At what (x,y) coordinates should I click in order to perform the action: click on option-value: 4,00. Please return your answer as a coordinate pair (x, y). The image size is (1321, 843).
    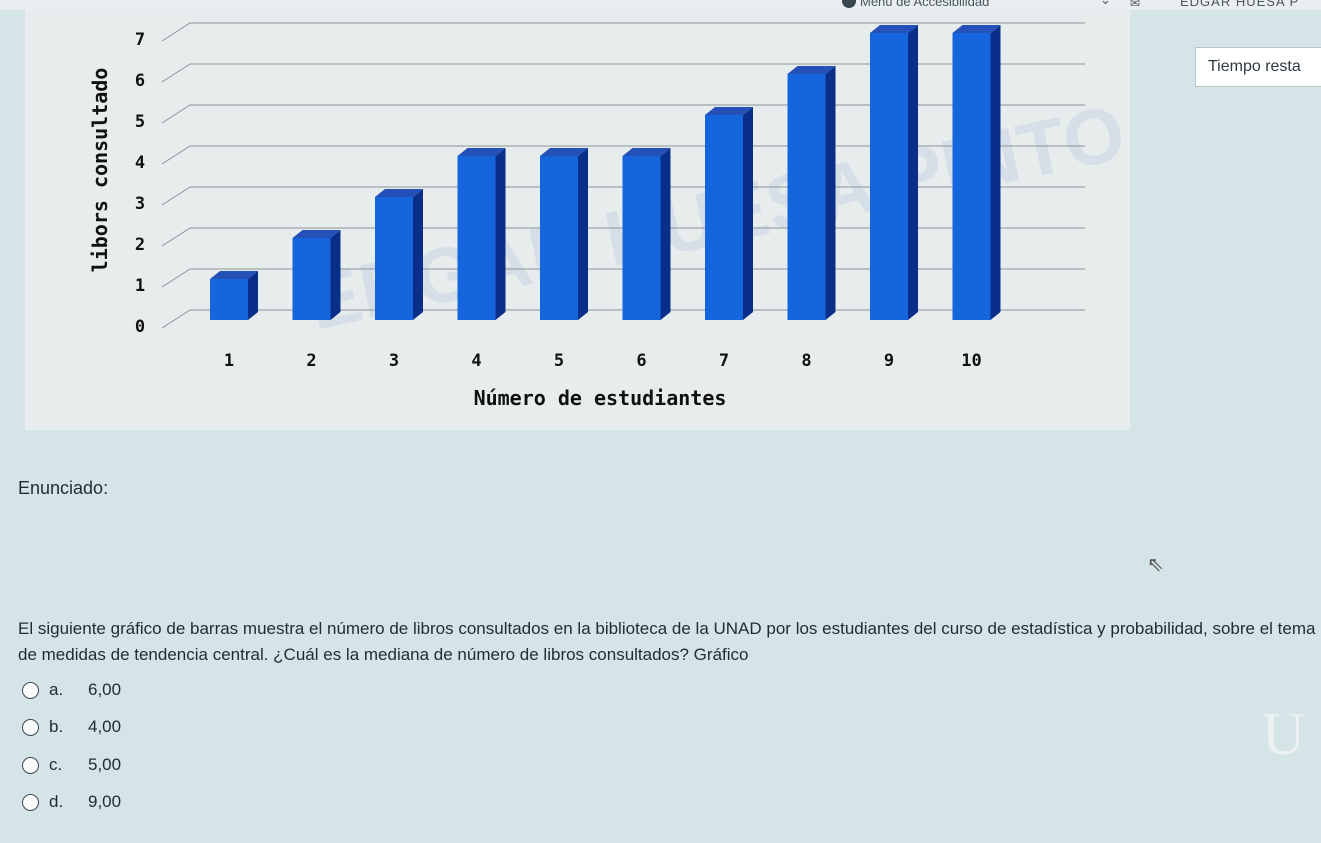
    Looking at the image, I should click on (105, 726).